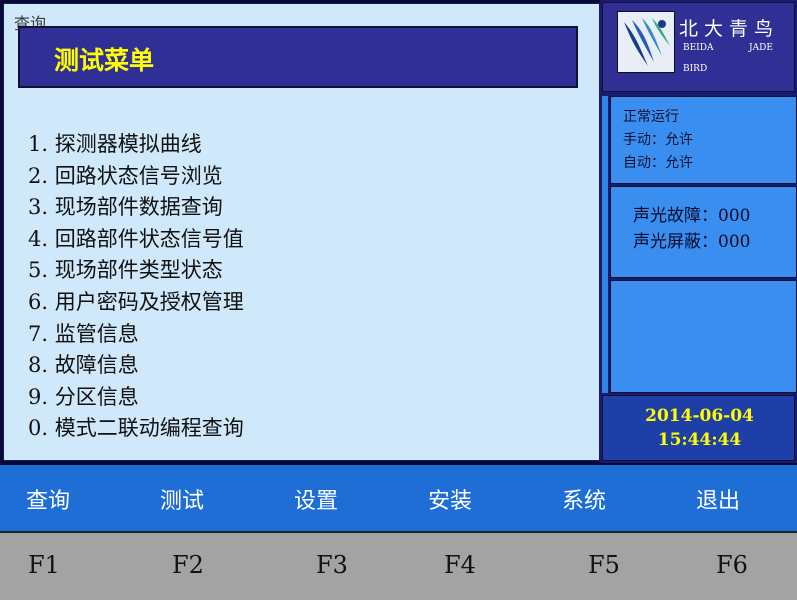 This screenshot has height=600, width=797. What do you see at coordinates (703, 336) in the screenshot?
I see `info-empty-box` at bounding box center [703, 336].